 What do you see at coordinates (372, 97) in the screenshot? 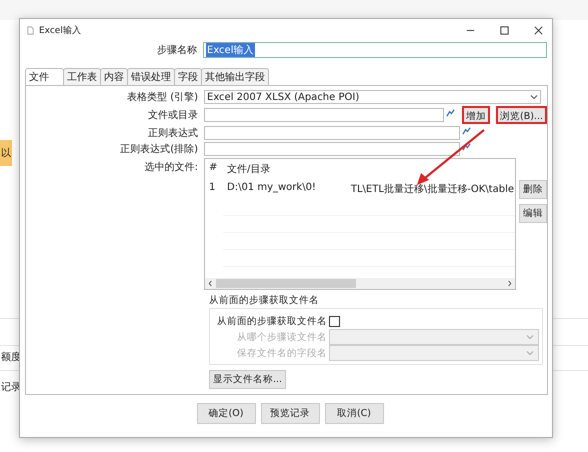
I see `dropdown-field: Excel 2007 XLSX (Apache POI)` at bounding box center [372, 97].